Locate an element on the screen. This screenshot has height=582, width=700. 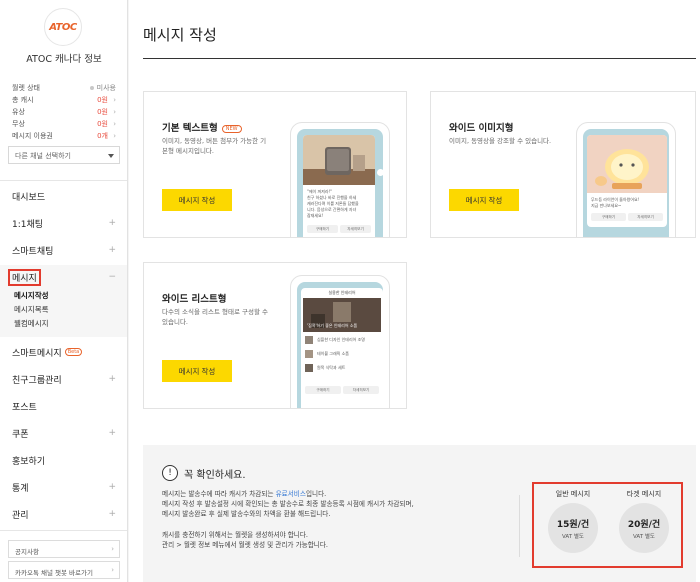
nav-label: 홍보하기 is located at coordinates (29, 461).